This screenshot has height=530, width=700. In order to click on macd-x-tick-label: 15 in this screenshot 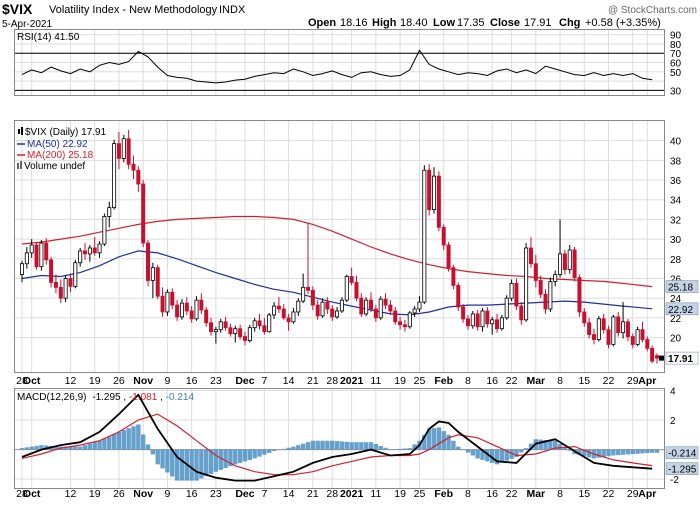, I will do `click(584, 494)`.